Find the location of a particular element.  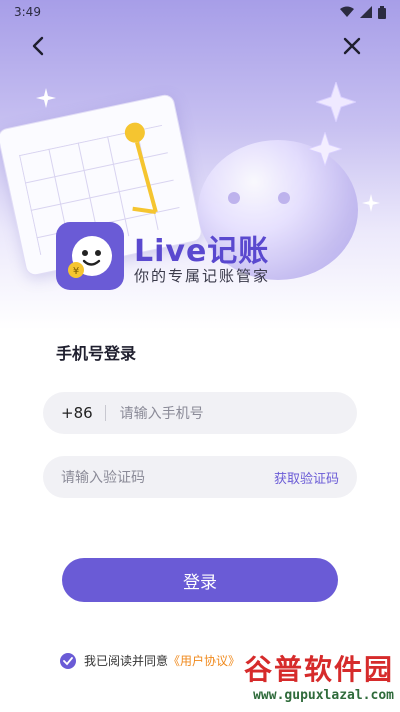

code-field: 请输入验证码 获取验证码 is located at coordinates (200, 477).